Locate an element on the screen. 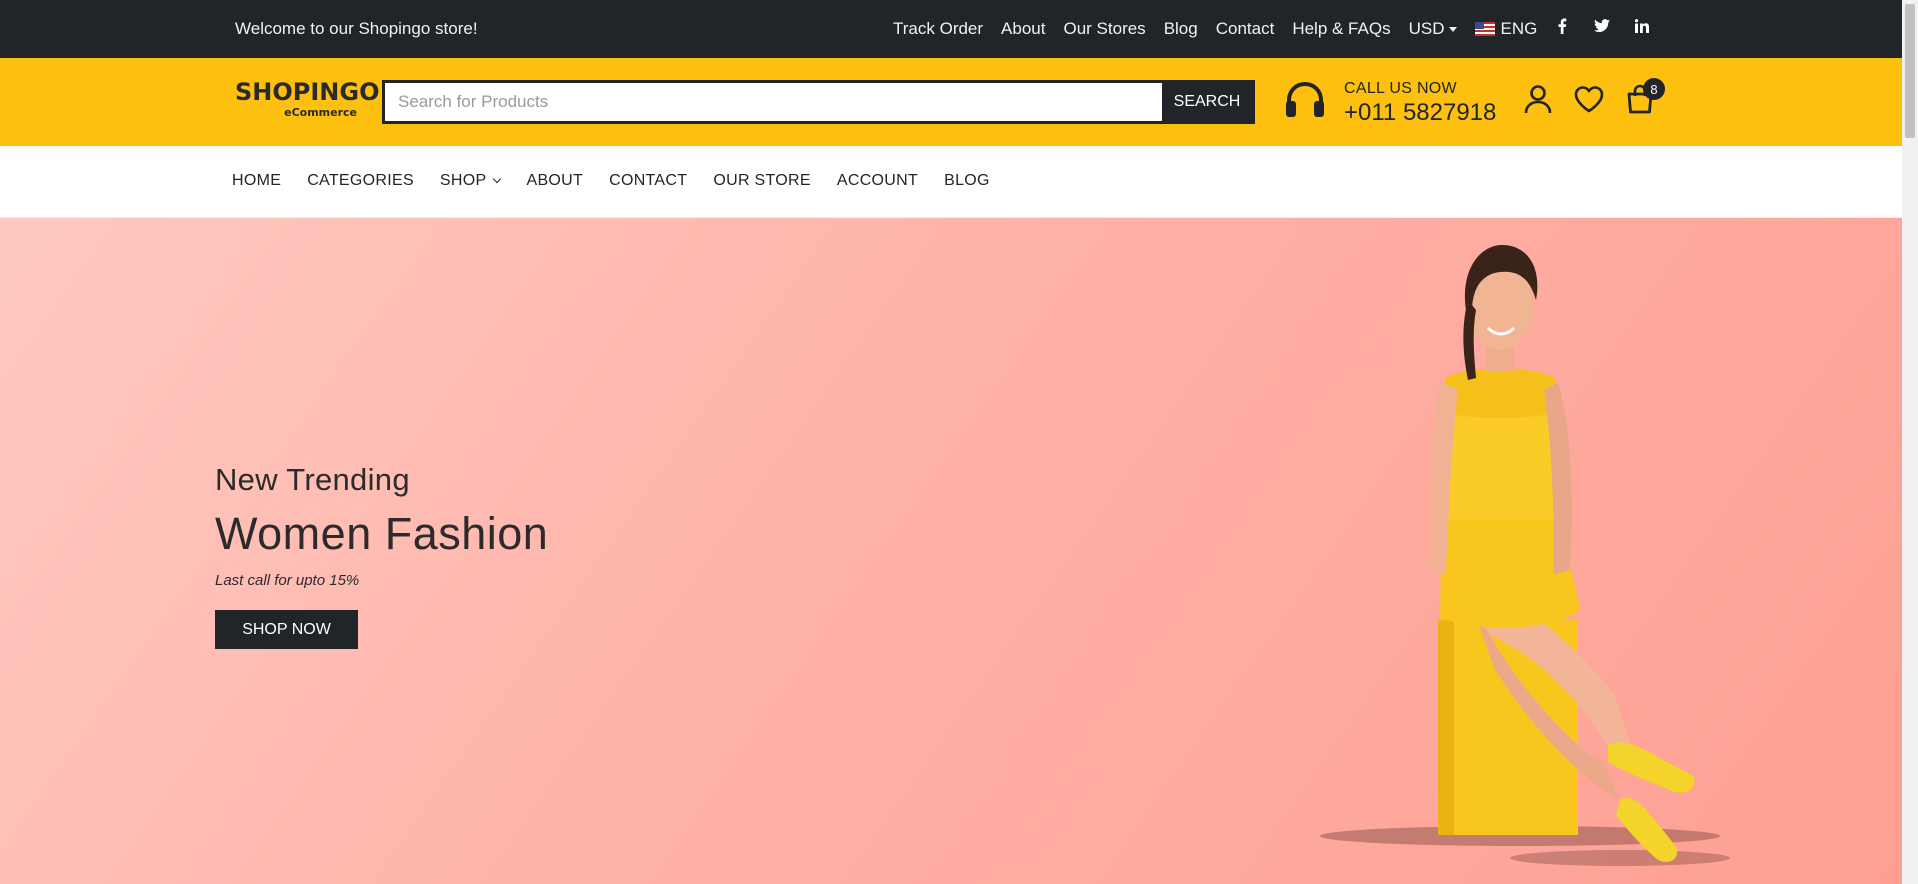 The image size is (1918, 884). social-links is located at coordinates (1610, 26).